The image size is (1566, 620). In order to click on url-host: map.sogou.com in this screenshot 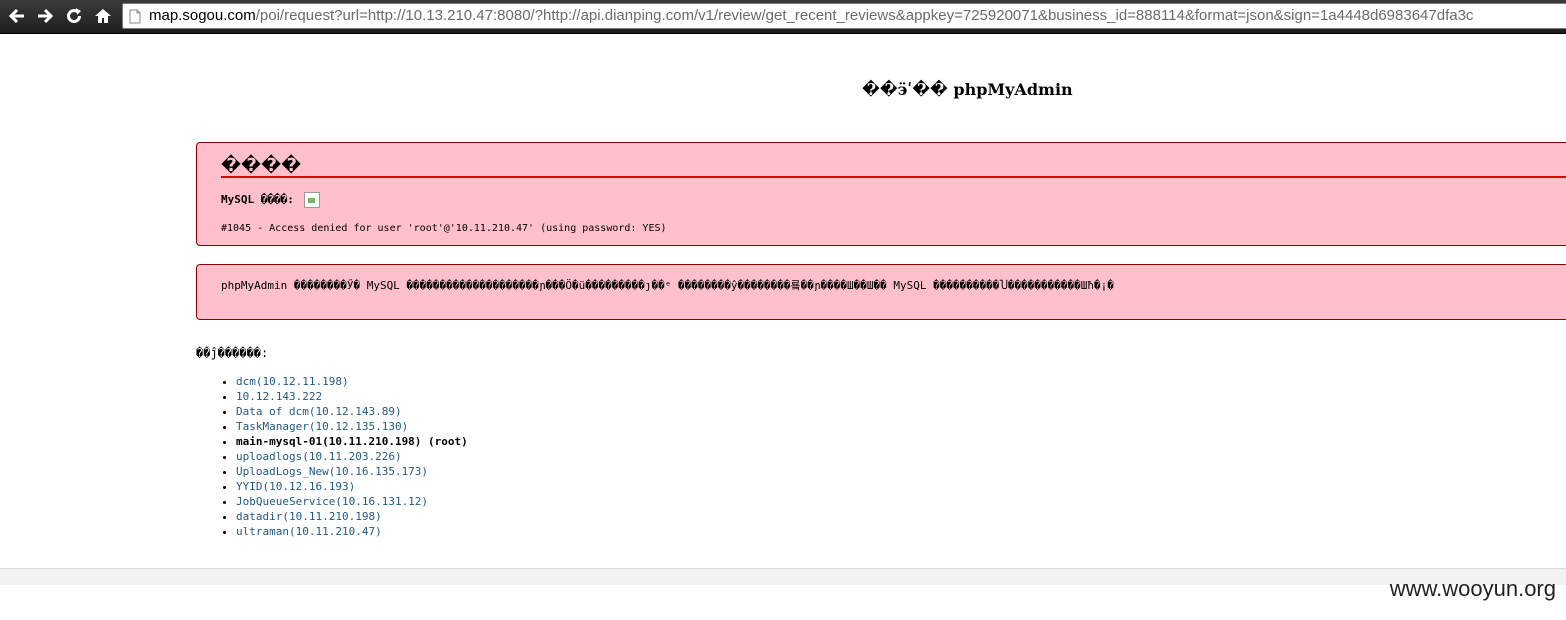, I will do `click(202, 15)`.